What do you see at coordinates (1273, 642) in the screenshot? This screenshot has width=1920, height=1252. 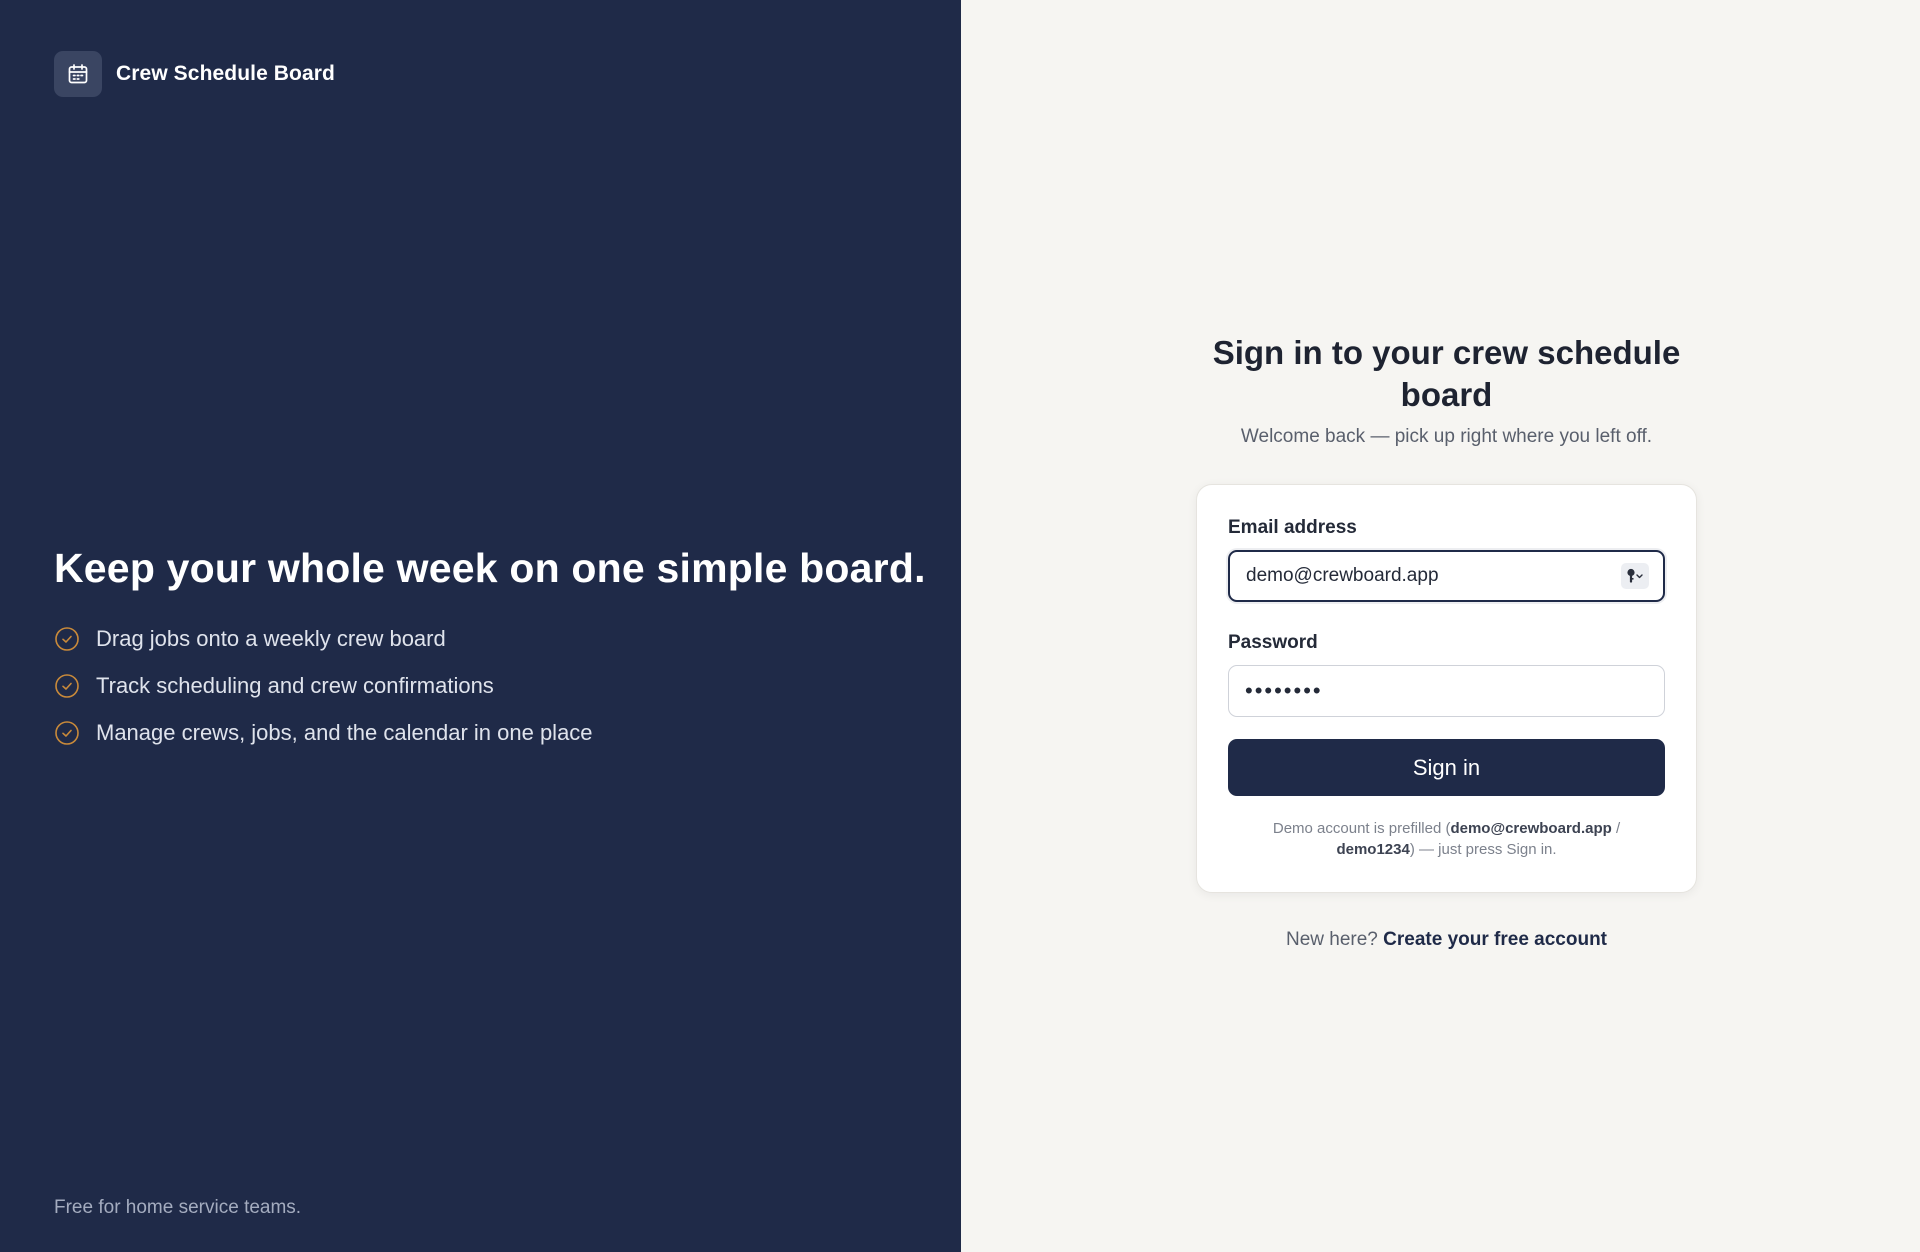 I see `password-label: Password` at bounding box center [1273, 642].